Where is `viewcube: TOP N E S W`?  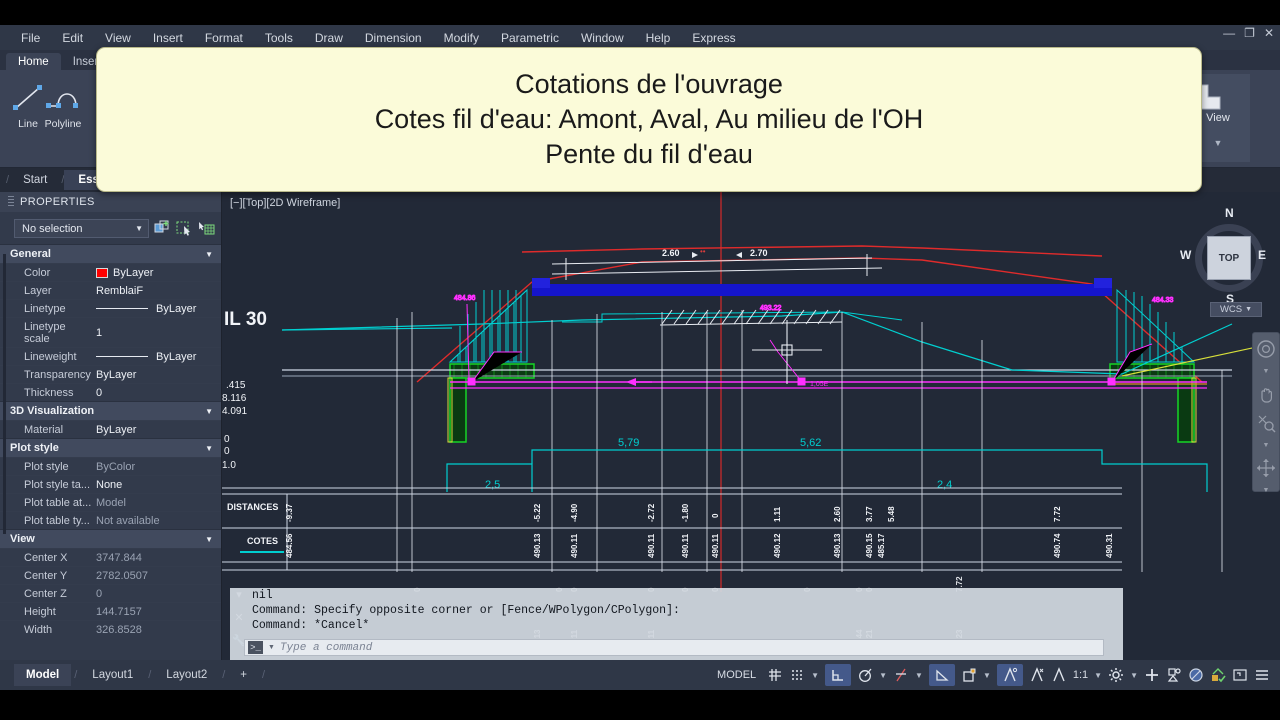
viewcube: TOP N E S W is located at coordinates (1219, 261).